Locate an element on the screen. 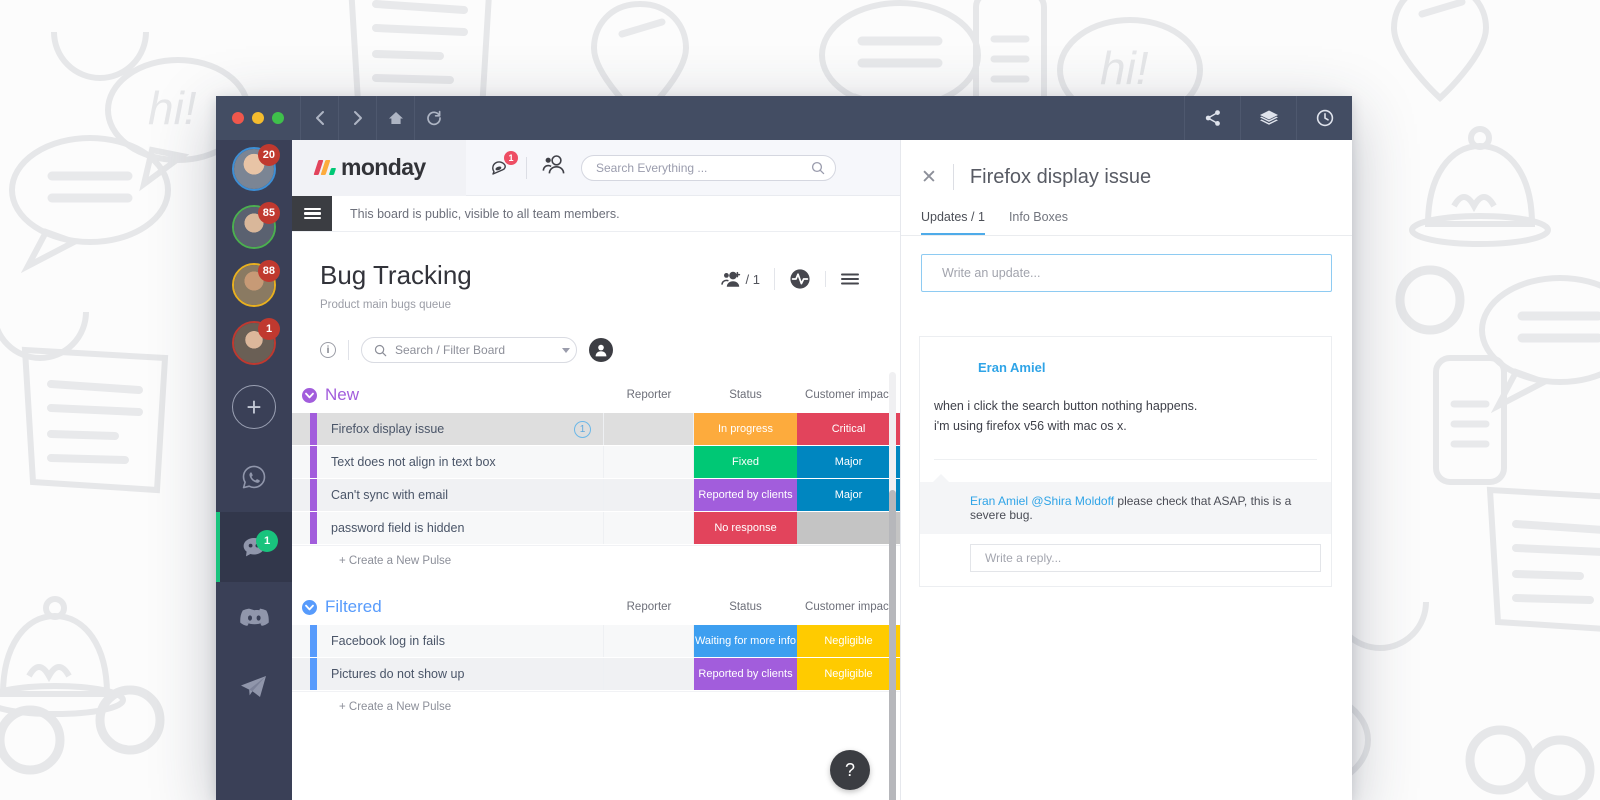 This screenshot has height=800, width=1600. avatar-badge: 85 is located at coordinates (268, 213).